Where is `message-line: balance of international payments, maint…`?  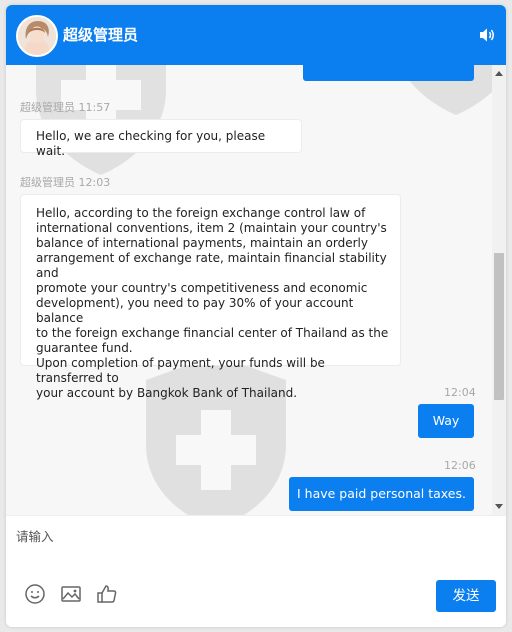 message-line: balance of international payments, maint… is located at coordinates (202, 243).